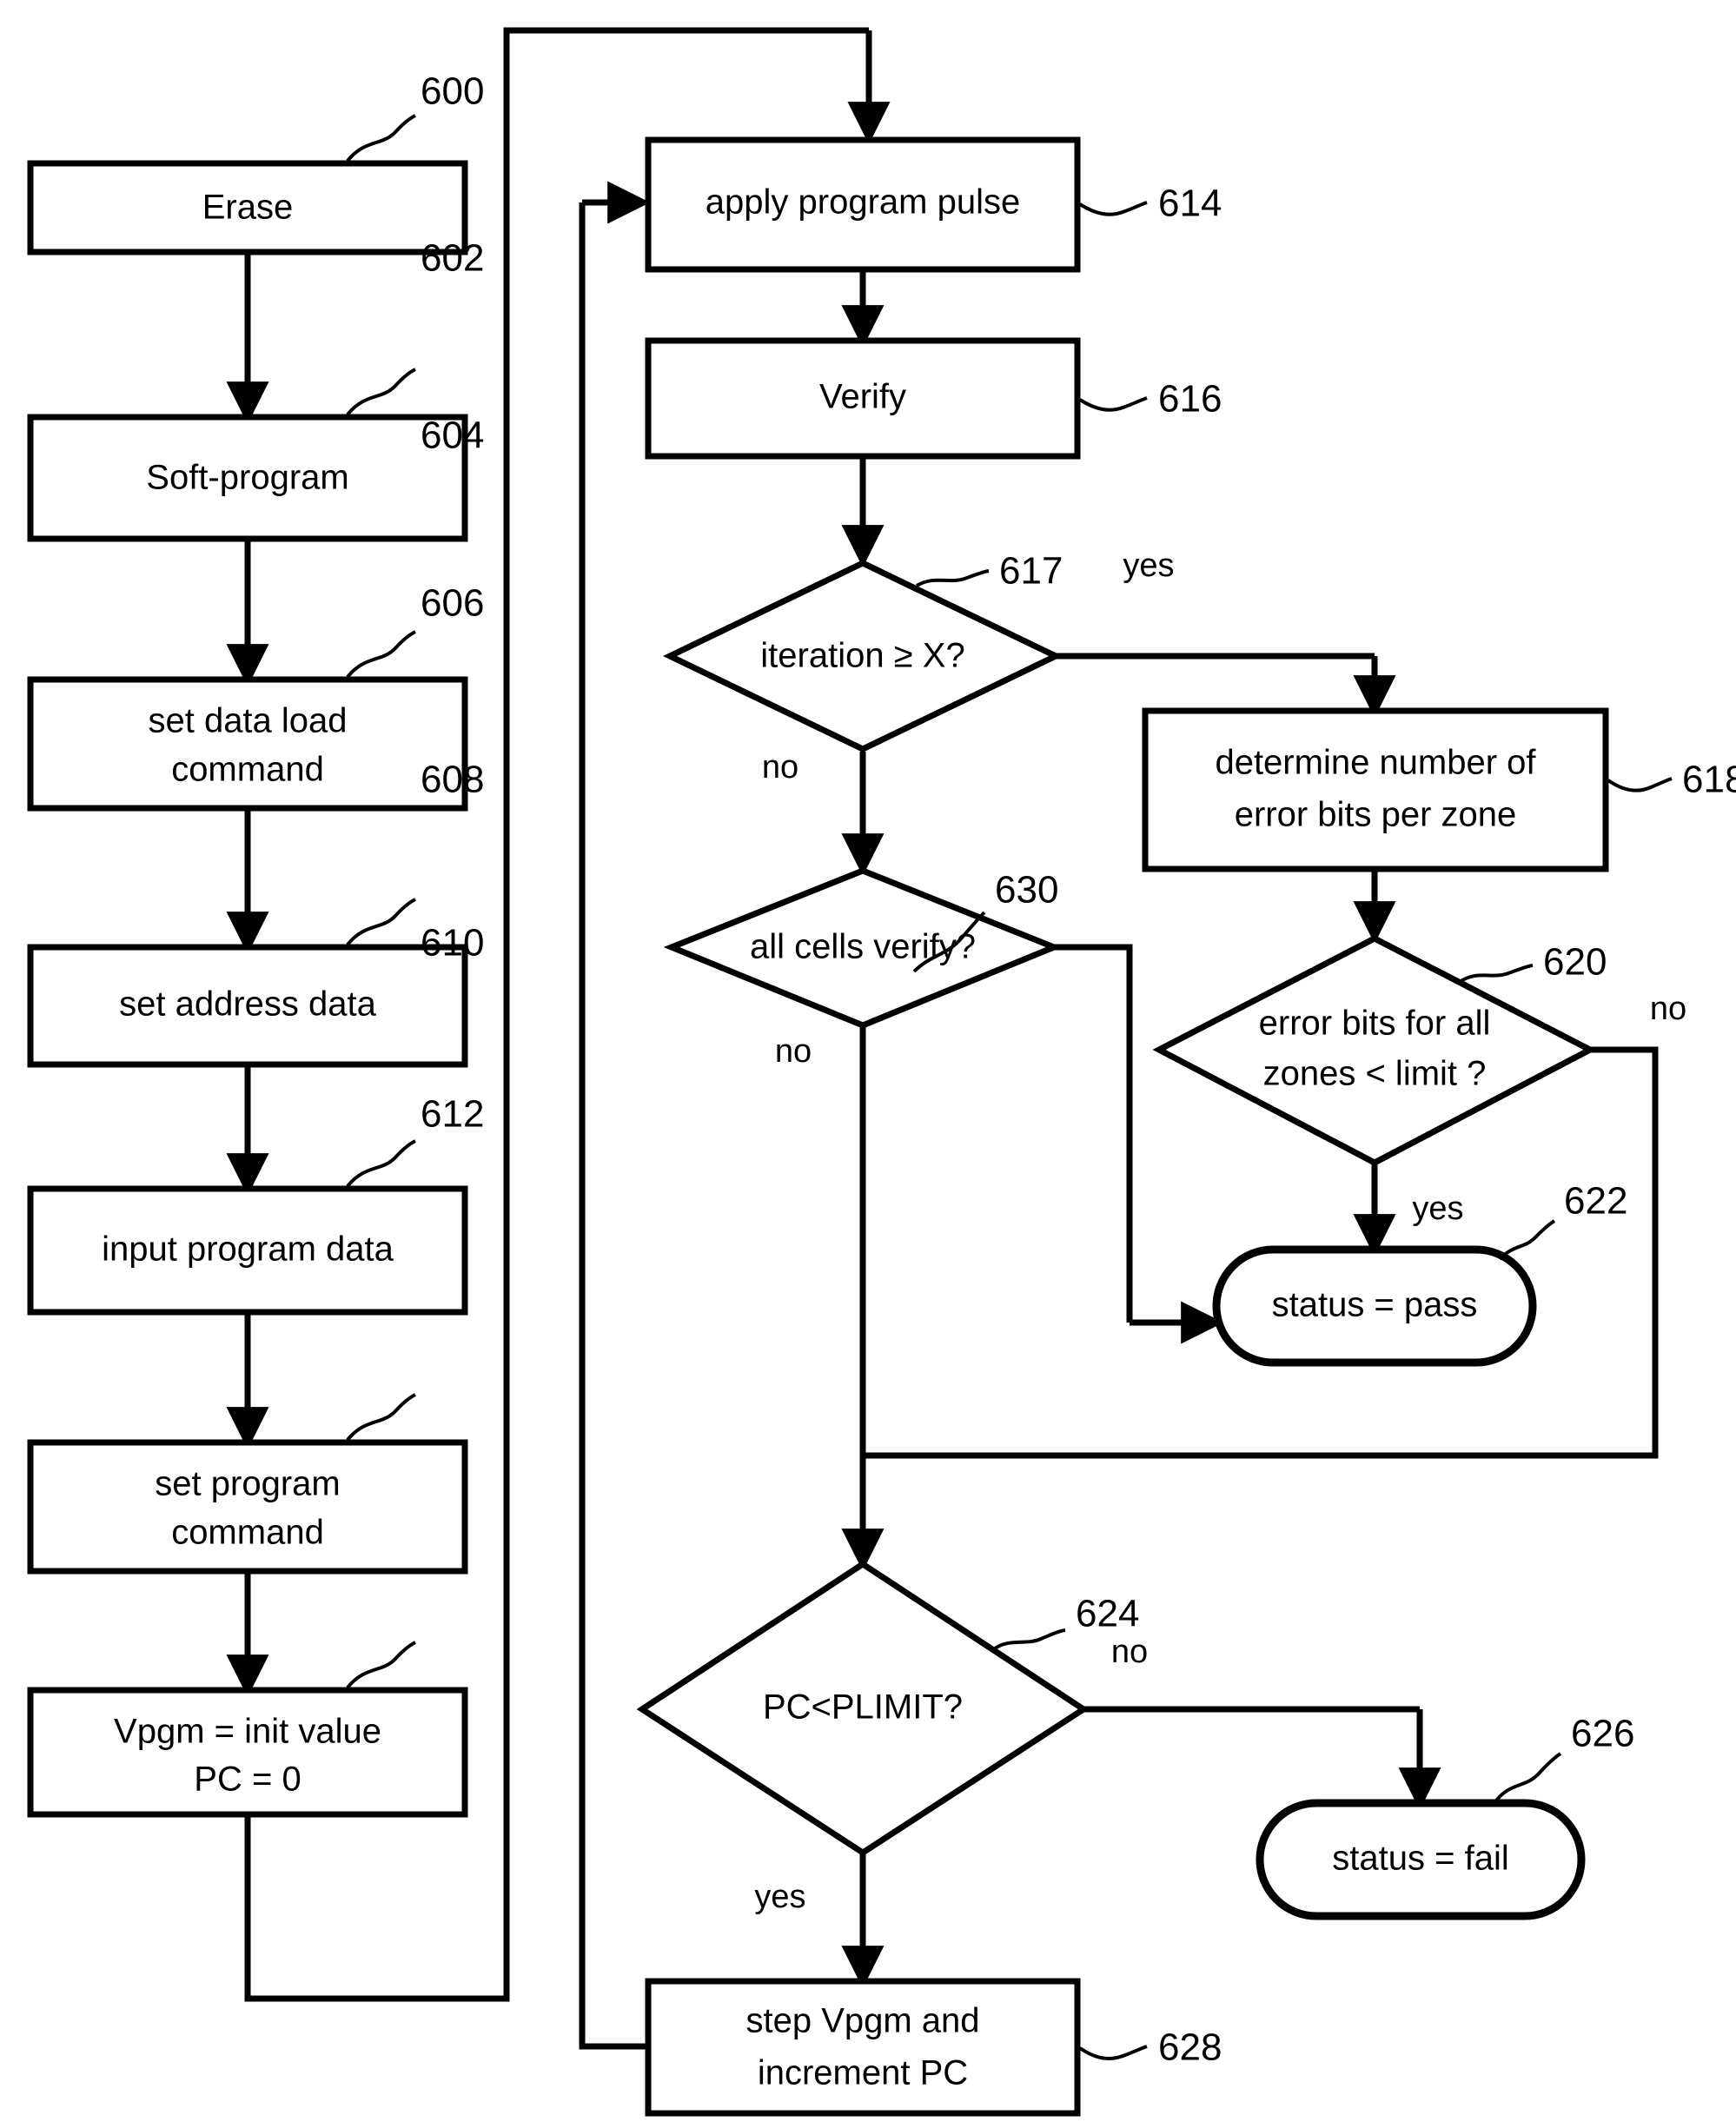 This screenshot has height=2122, width=1736. I want to click on node-624-label: PC<PLIMIT?, so click(863, 1707).